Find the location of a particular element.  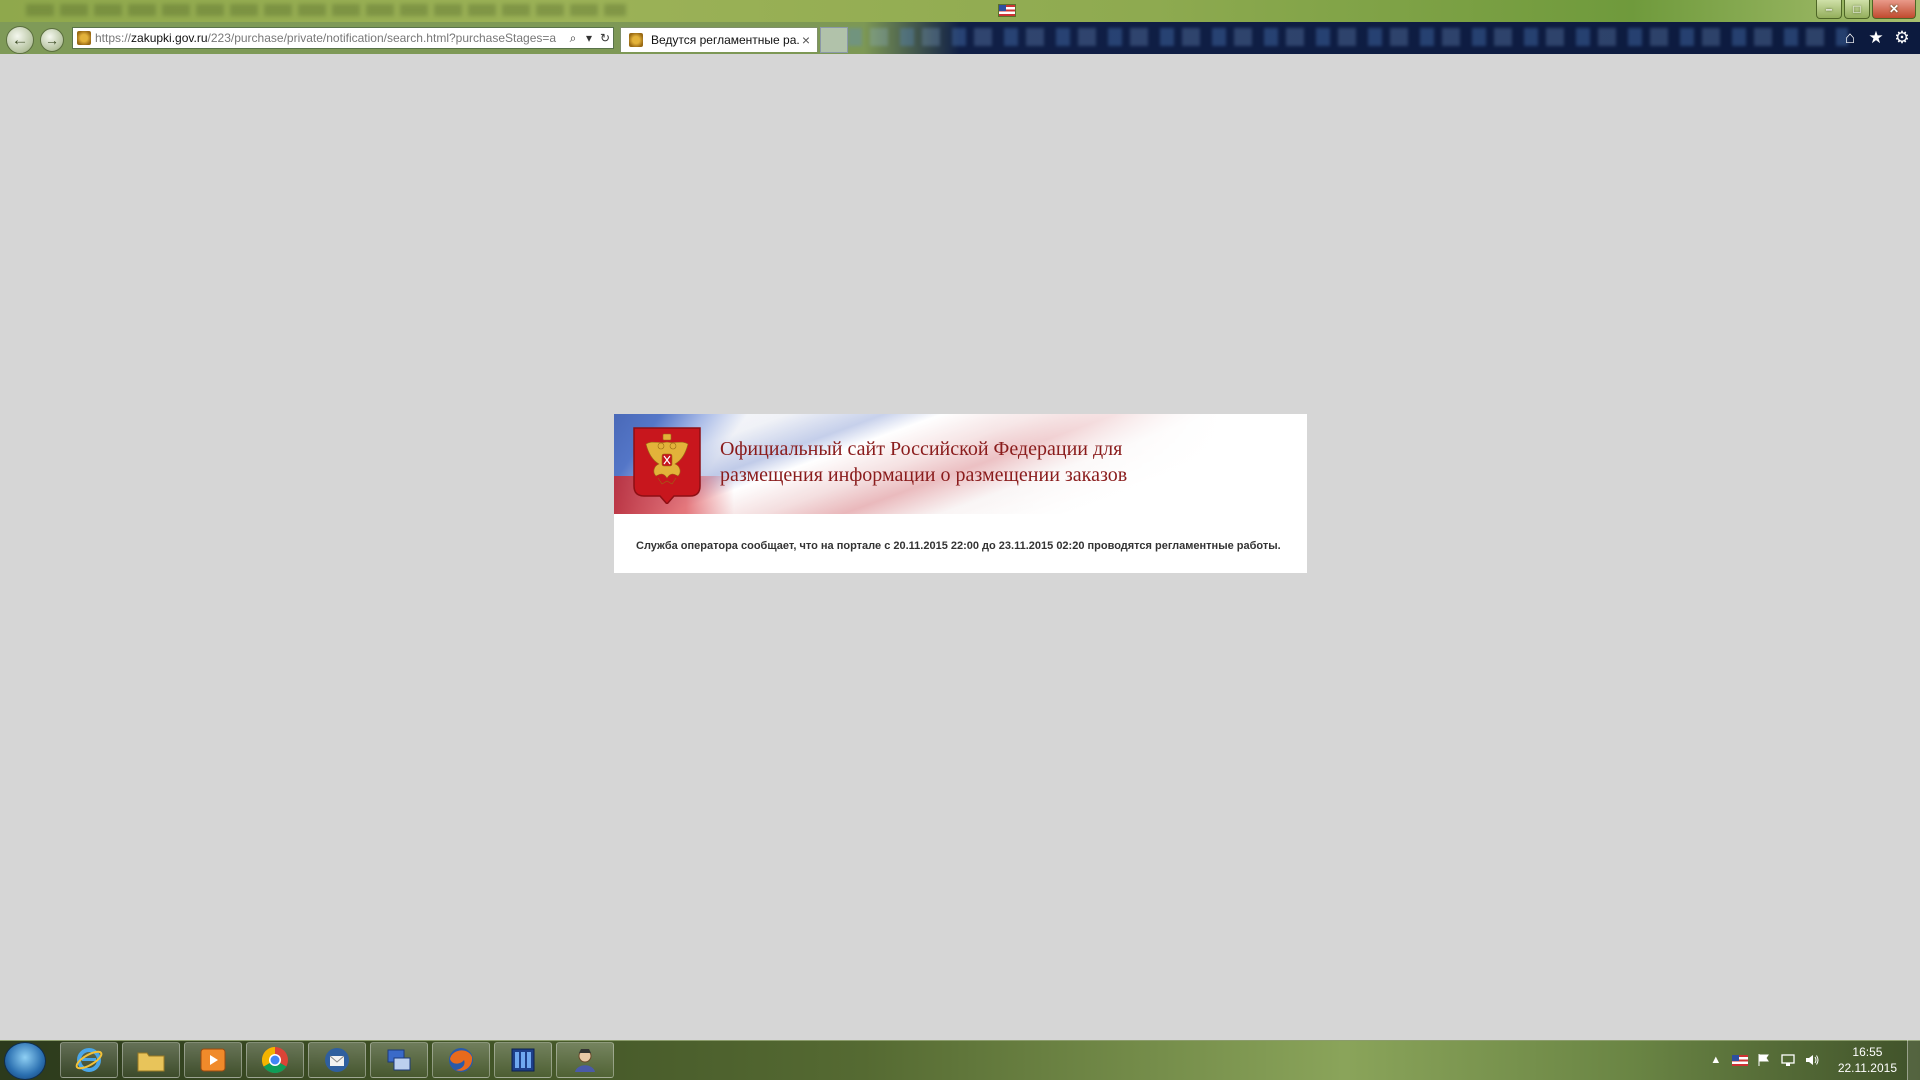

forward-arrow-icon: → is located at coordinates (52, 40).